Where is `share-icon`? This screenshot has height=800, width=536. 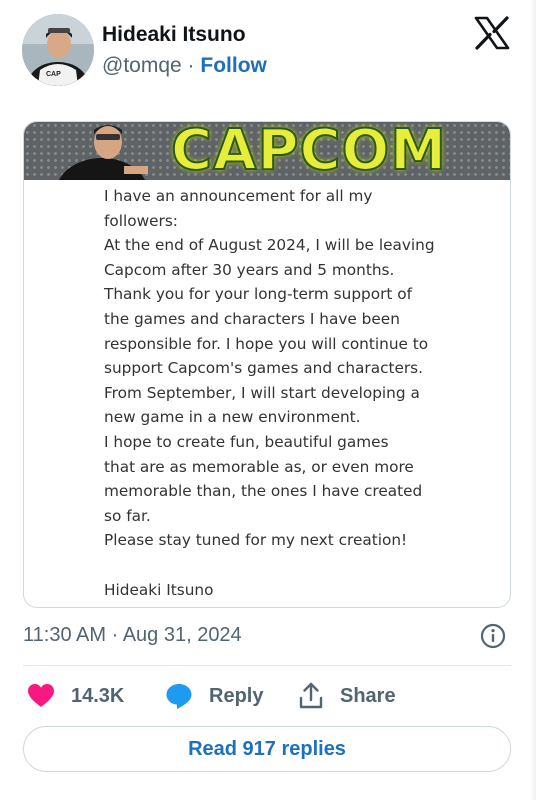 share-icon is located at coordinates (311, 695).